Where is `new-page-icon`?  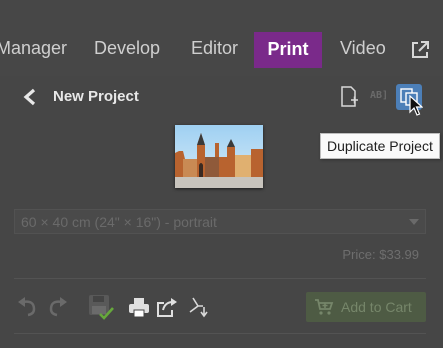
new-page-icon is located at coordinates (349, 97).